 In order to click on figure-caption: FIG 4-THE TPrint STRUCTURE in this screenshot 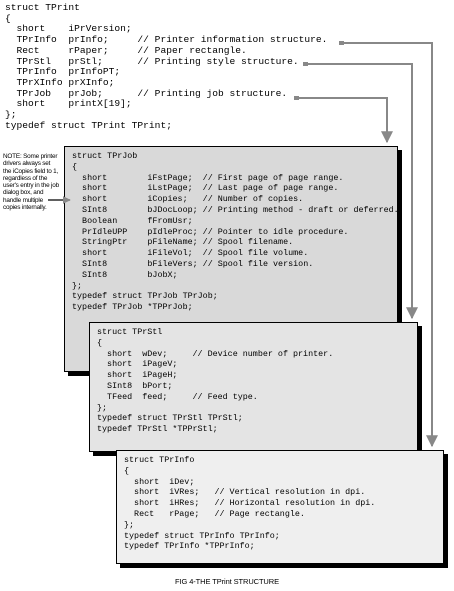, I will do `click(227, 581)`.